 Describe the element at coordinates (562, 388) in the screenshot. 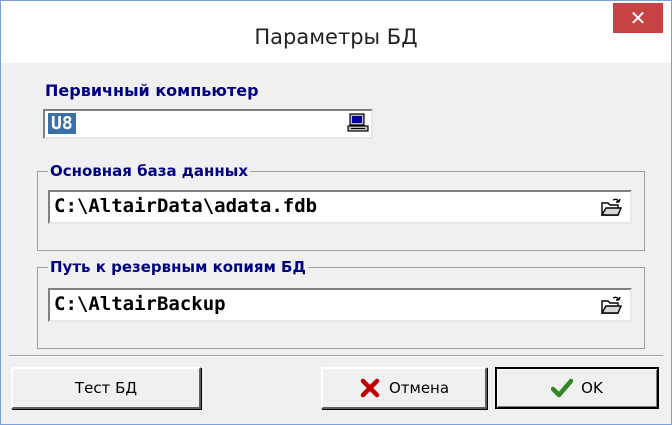

I see `checkmark-icon` at that location.